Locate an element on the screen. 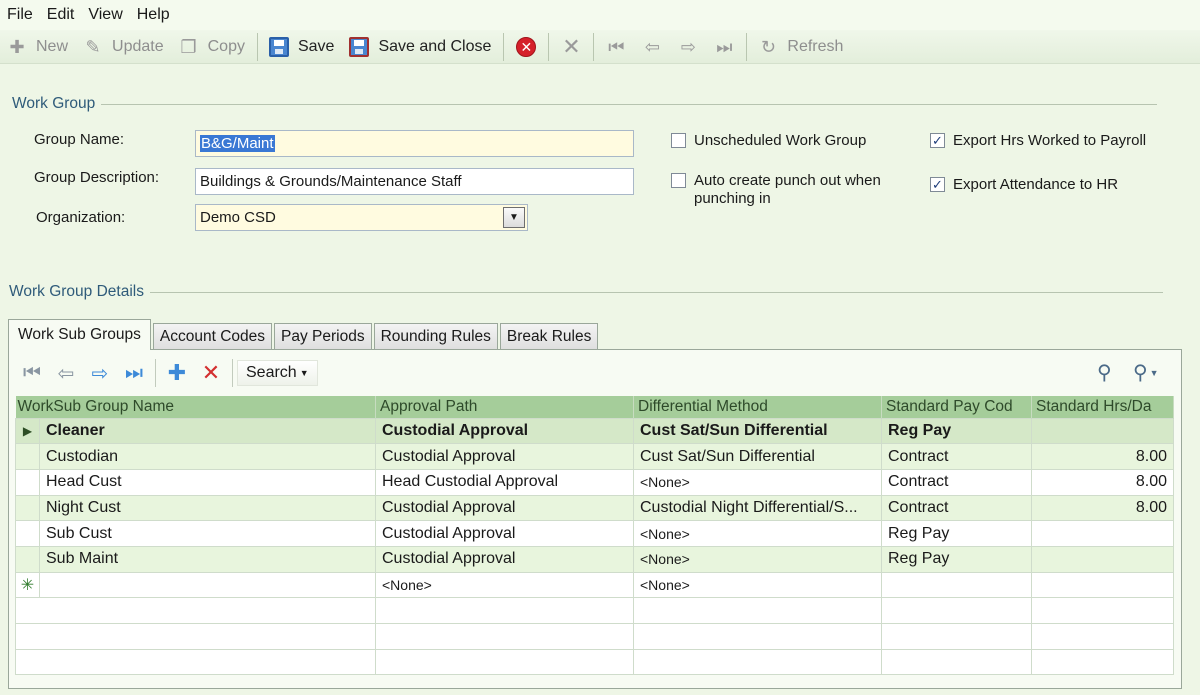  next-record-button: ⇨ is located at coordinates (688, 47).